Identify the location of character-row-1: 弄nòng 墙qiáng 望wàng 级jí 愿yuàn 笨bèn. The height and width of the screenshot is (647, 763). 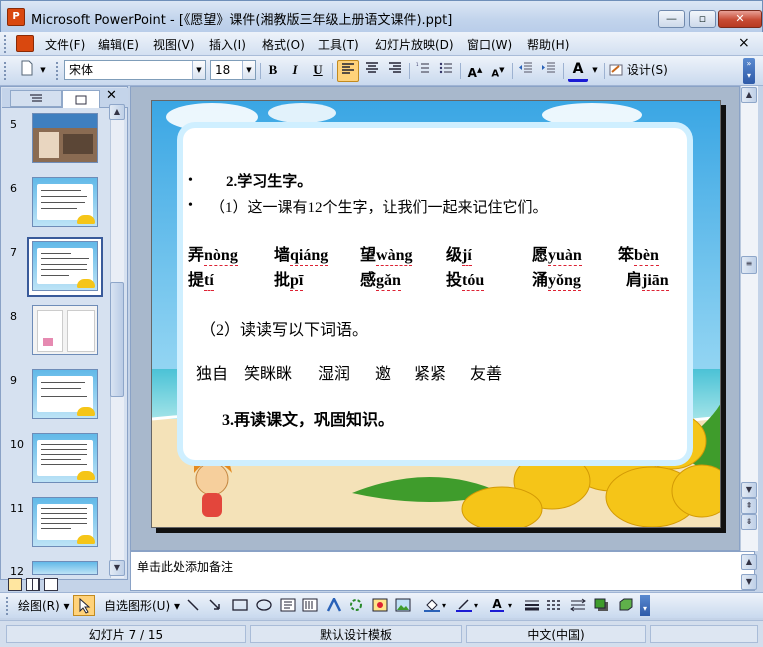
(423, 253).